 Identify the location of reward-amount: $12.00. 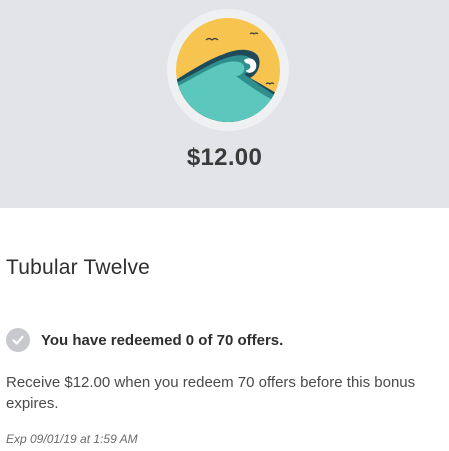
(224, 157).